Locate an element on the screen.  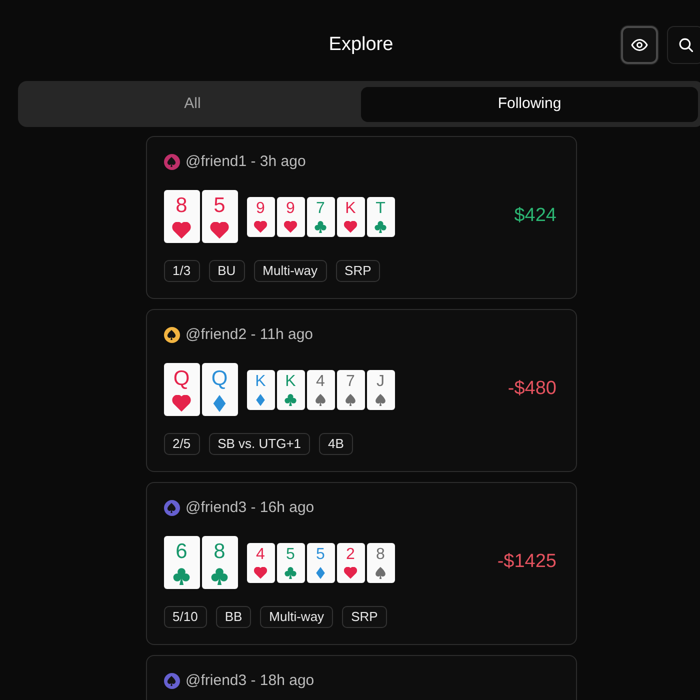
search-icon is located at coordinates (685, 45).